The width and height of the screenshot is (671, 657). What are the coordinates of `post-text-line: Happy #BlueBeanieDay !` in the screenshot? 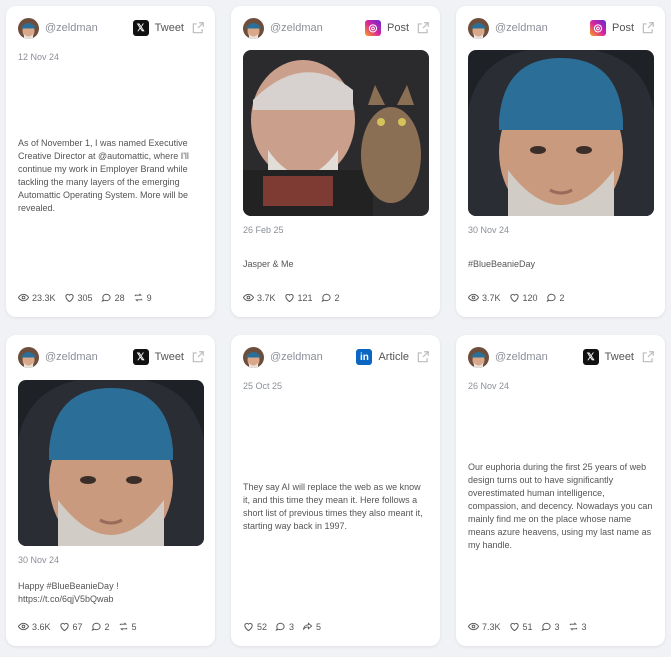 It's located at (68, 586).